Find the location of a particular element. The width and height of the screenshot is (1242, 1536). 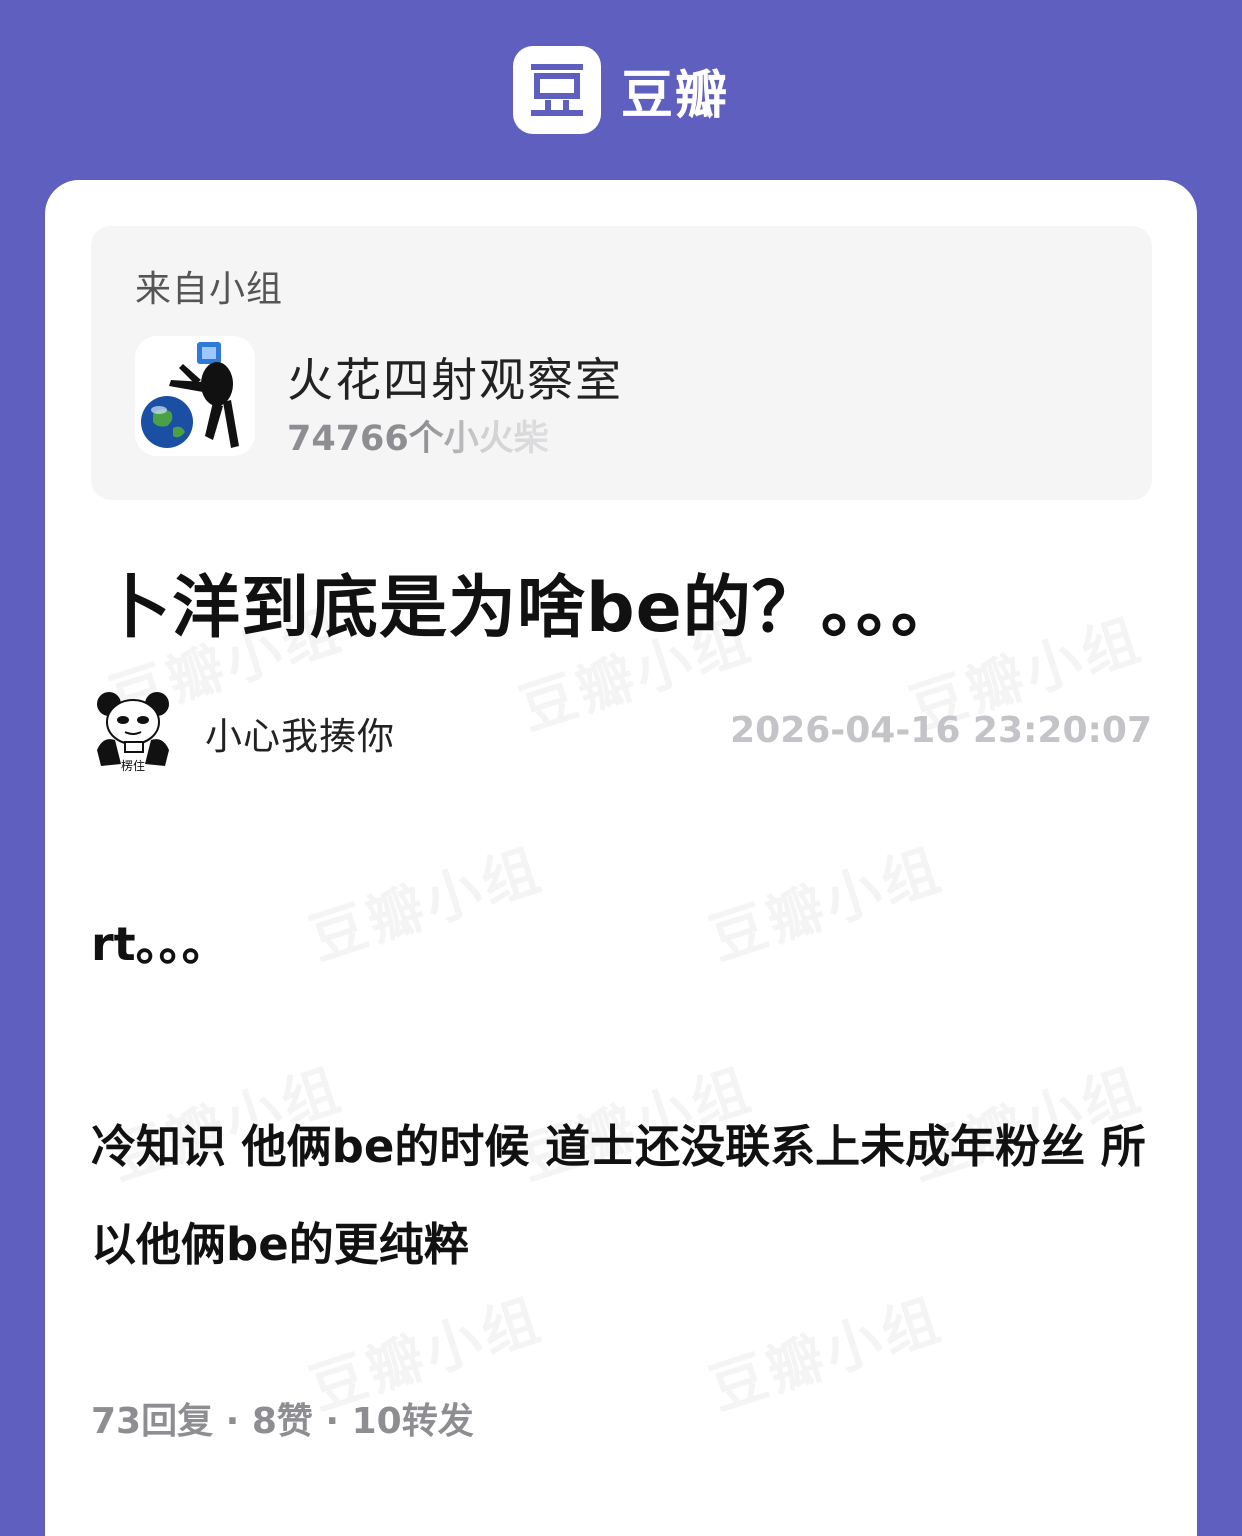

group-name: 火花四射观察室 is located at coordinates (455, 377).